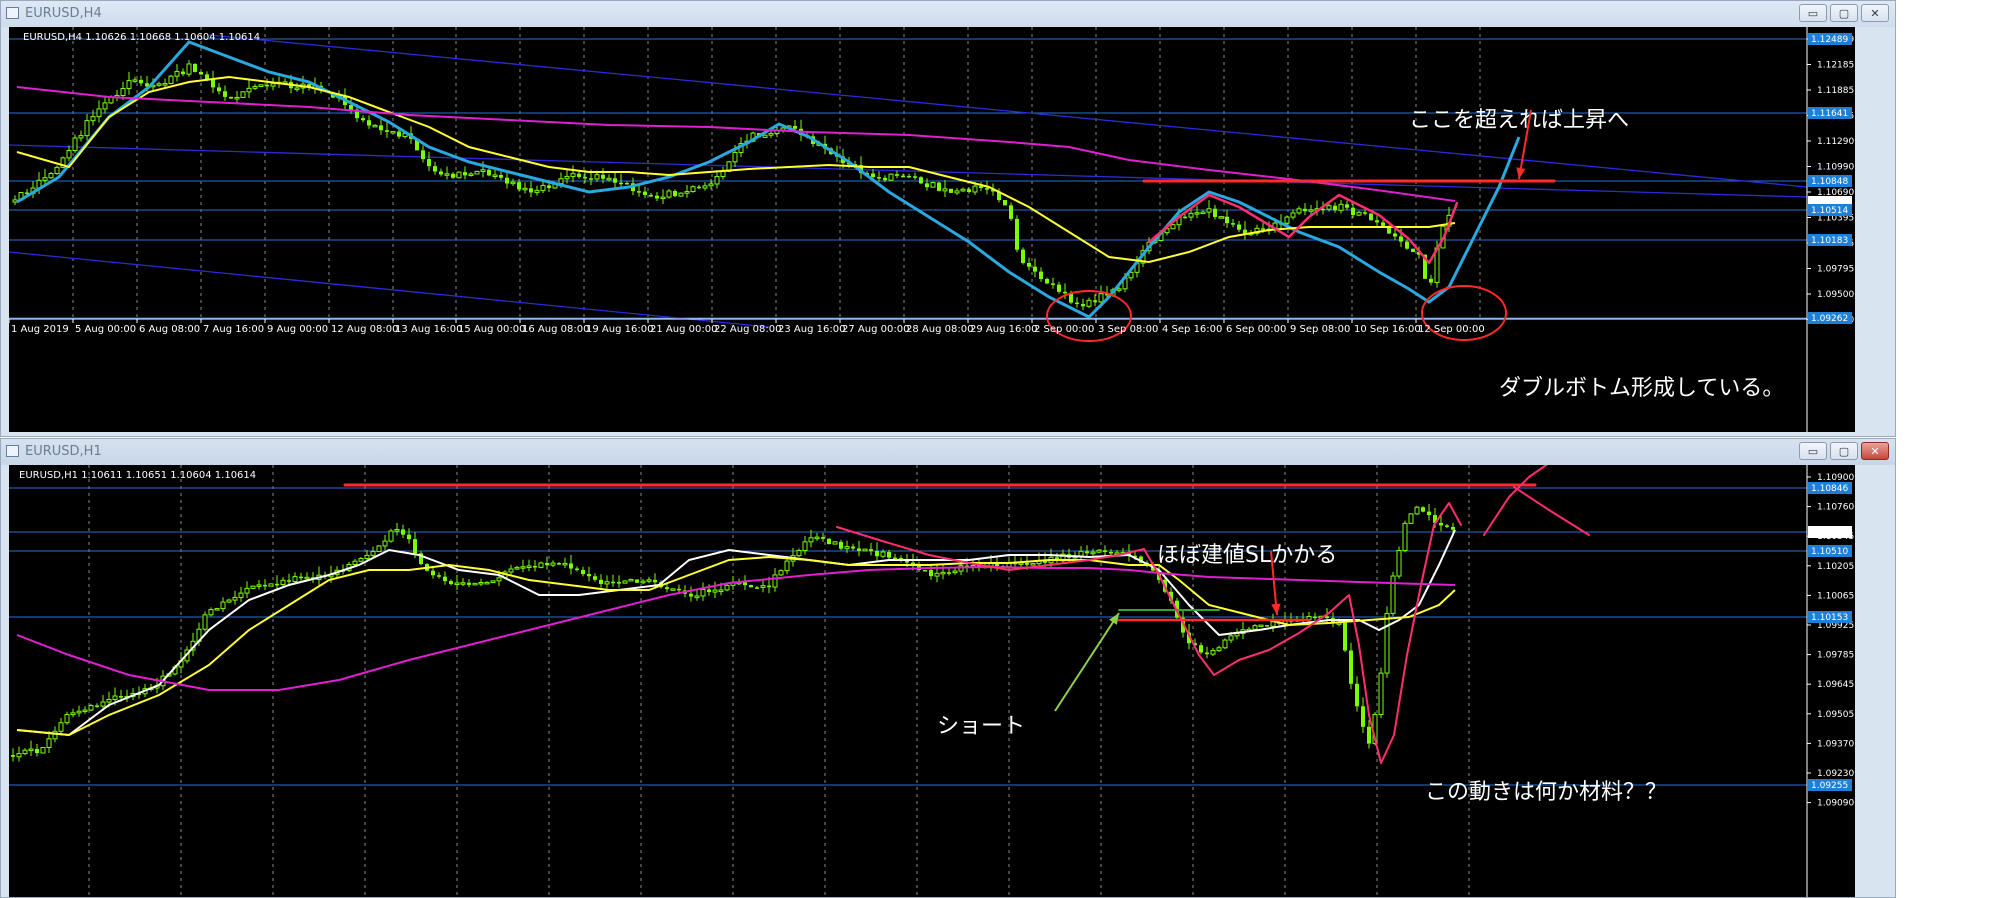  Describe the element at coordinates (1247, 555) in the screenshot. I see `annotation-stop-loss: ほぼ建値SLかかる` at that location.